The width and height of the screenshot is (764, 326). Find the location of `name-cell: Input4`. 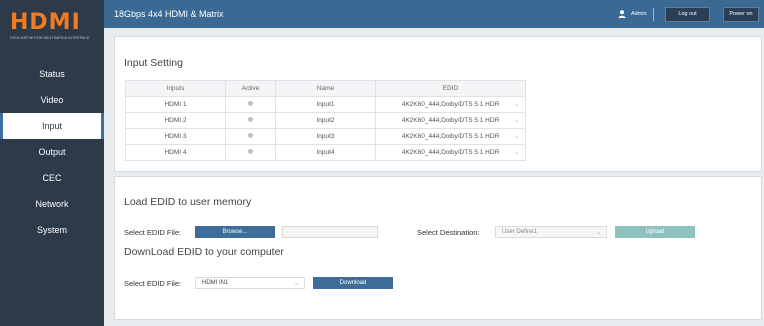

name-cell: Input4 is located at coordinates (325, 152).